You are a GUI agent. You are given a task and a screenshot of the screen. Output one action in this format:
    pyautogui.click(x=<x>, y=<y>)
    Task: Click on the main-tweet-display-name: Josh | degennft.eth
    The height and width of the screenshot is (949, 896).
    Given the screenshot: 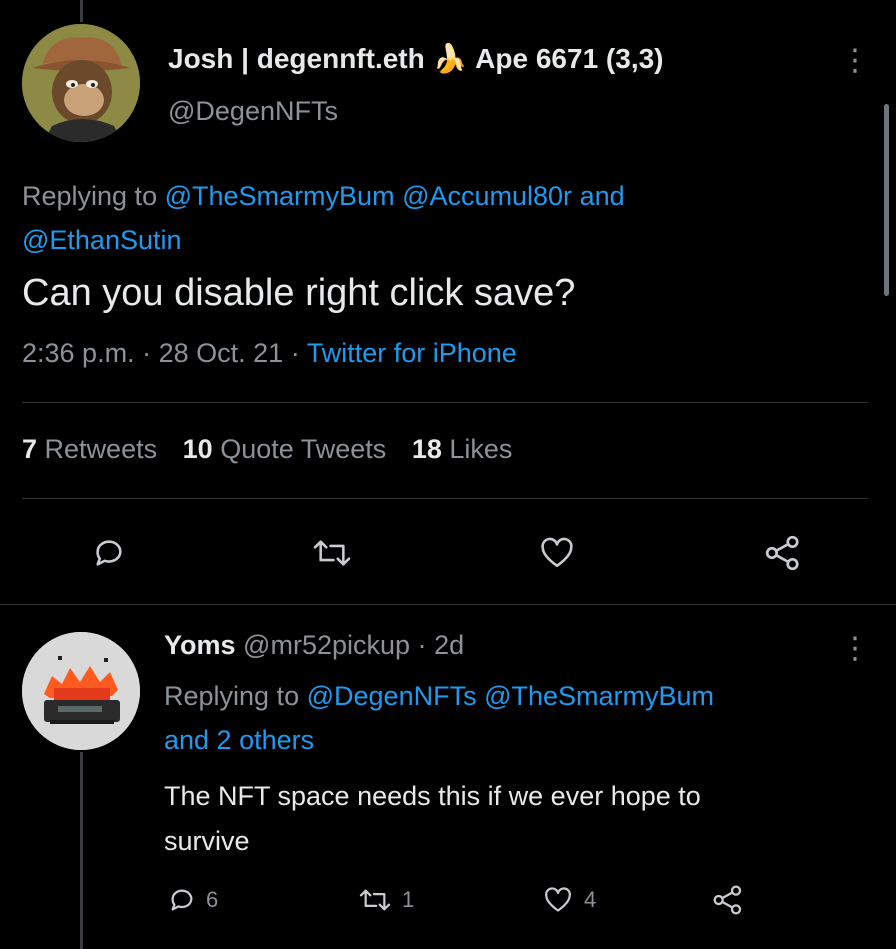 What is the action you would take?
    pyautogui.click(x=296, y=58)
    